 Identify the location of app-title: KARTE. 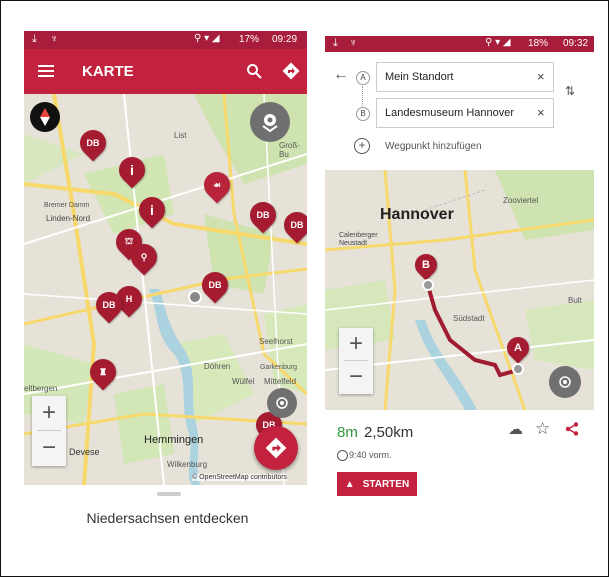
(108, 71).